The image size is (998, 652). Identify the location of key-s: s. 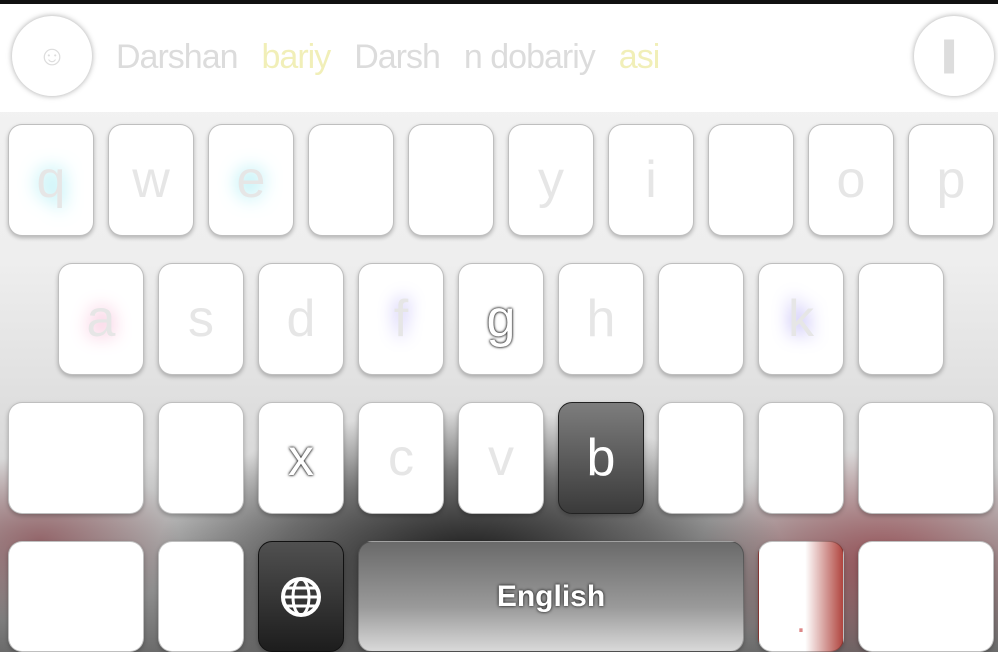
(201, 319).